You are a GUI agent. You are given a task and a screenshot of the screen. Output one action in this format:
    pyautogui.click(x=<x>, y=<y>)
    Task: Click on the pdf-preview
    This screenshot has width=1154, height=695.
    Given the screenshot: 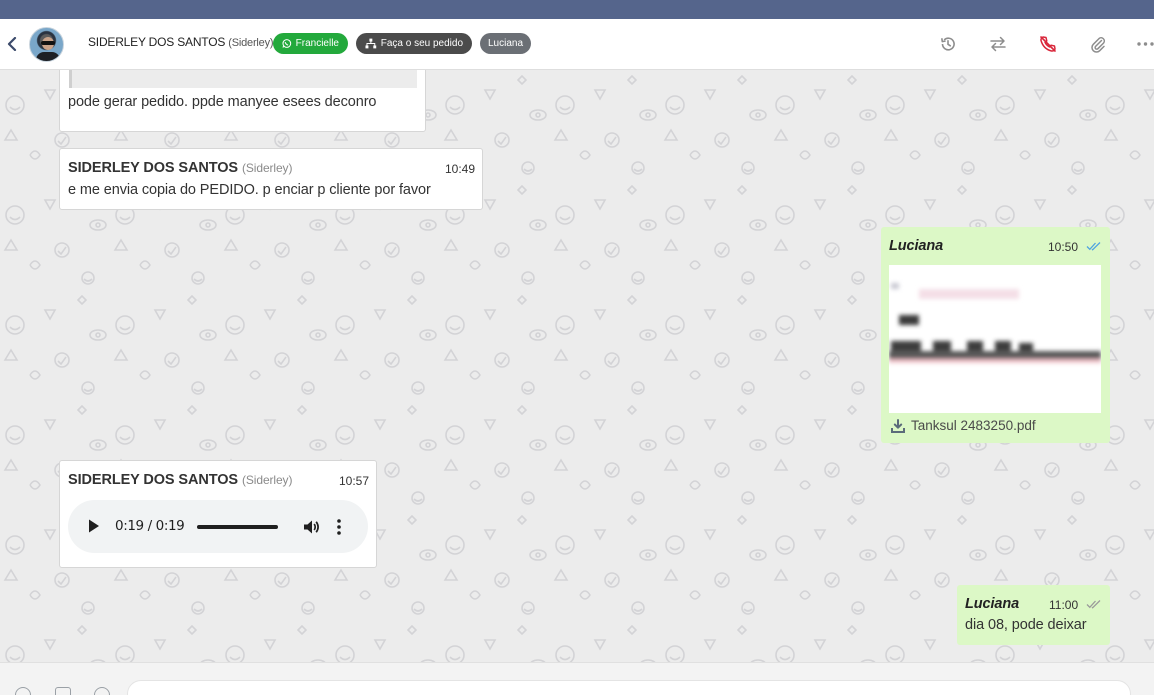 What is the action you would take?
    pyautogui.click(x=995, y=339)
    